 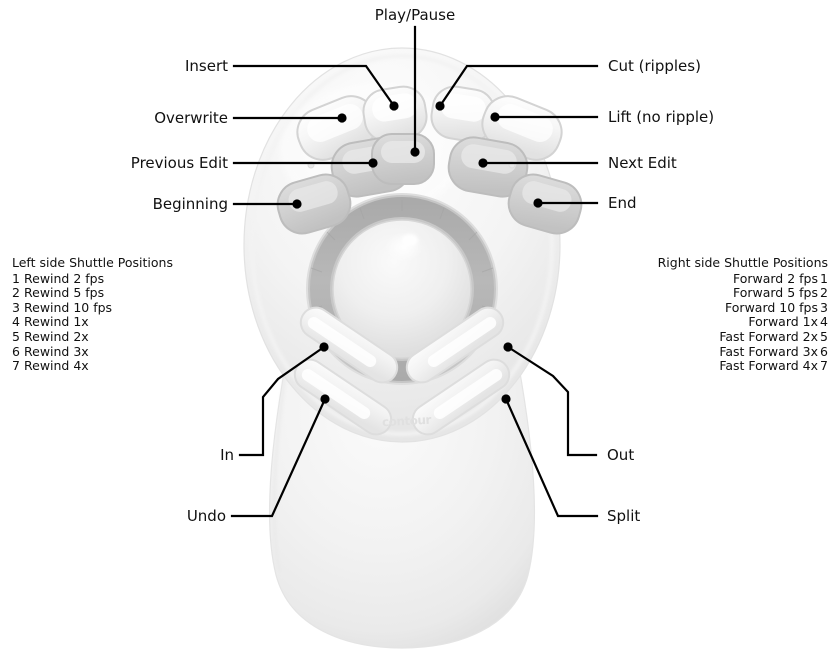 I want to click on left-shuttle-row: 6 Rewind 3x, so click(x=92, y=351).